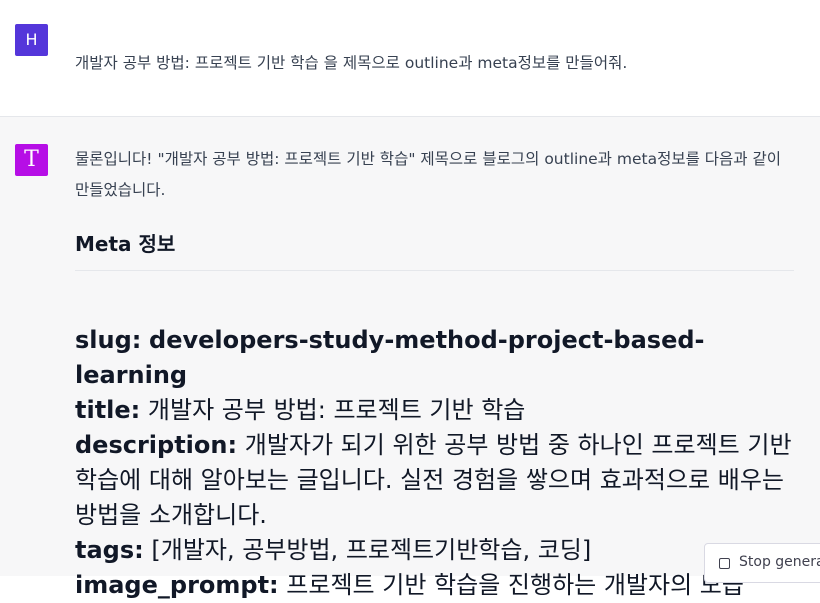 Image resolution: width=820 pixels, height=603 pixels. What do you see at coordinates (336, 410) in the screenshot?
I see `meta-value: 개발자 공부 방법: 프로젝트 기반 학습` at bounding box center [336, 410].